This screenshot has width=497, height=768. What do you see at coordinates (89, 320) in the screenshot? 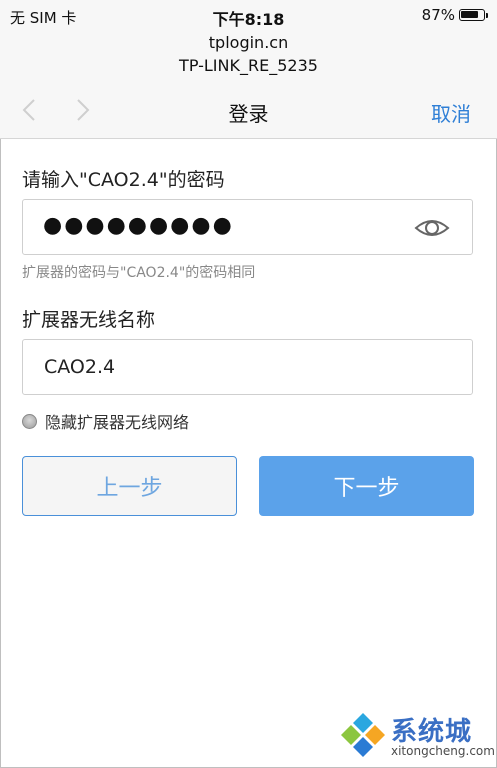
I see `ssid-label: 扩展器无线名称` at bounding box center [89, 320].